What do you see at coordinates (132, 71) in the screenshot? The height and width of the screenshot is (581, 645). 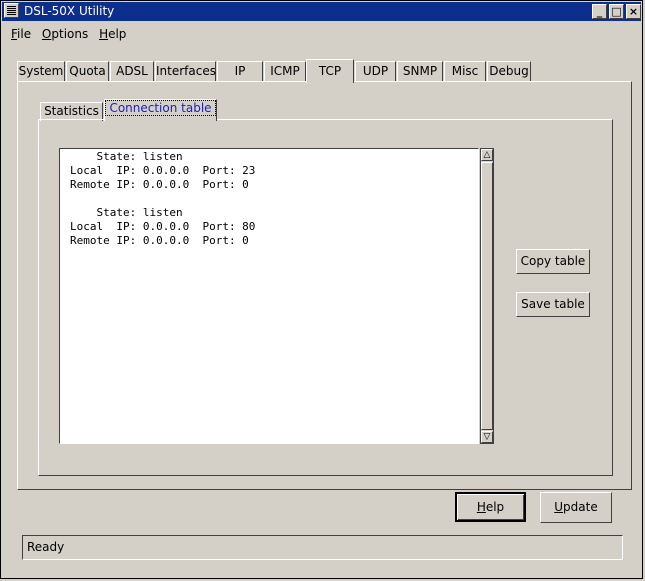 I see `tab-adsl: ADSL` at bounding box center [132, 71].